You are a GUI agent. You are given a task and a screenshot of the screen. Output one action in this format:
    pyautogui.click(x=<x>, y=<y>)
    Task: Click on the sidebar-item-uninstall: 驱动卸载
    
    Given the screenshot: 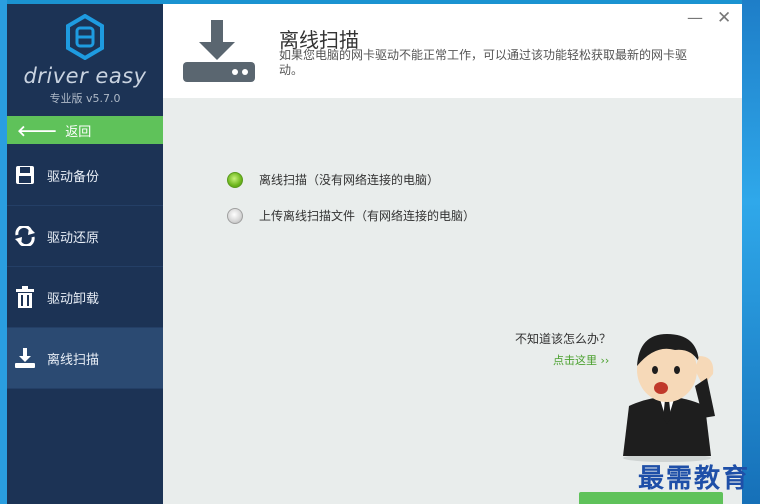 What is the action you would take?
    pyautogui.click(x=85, y=297)
    